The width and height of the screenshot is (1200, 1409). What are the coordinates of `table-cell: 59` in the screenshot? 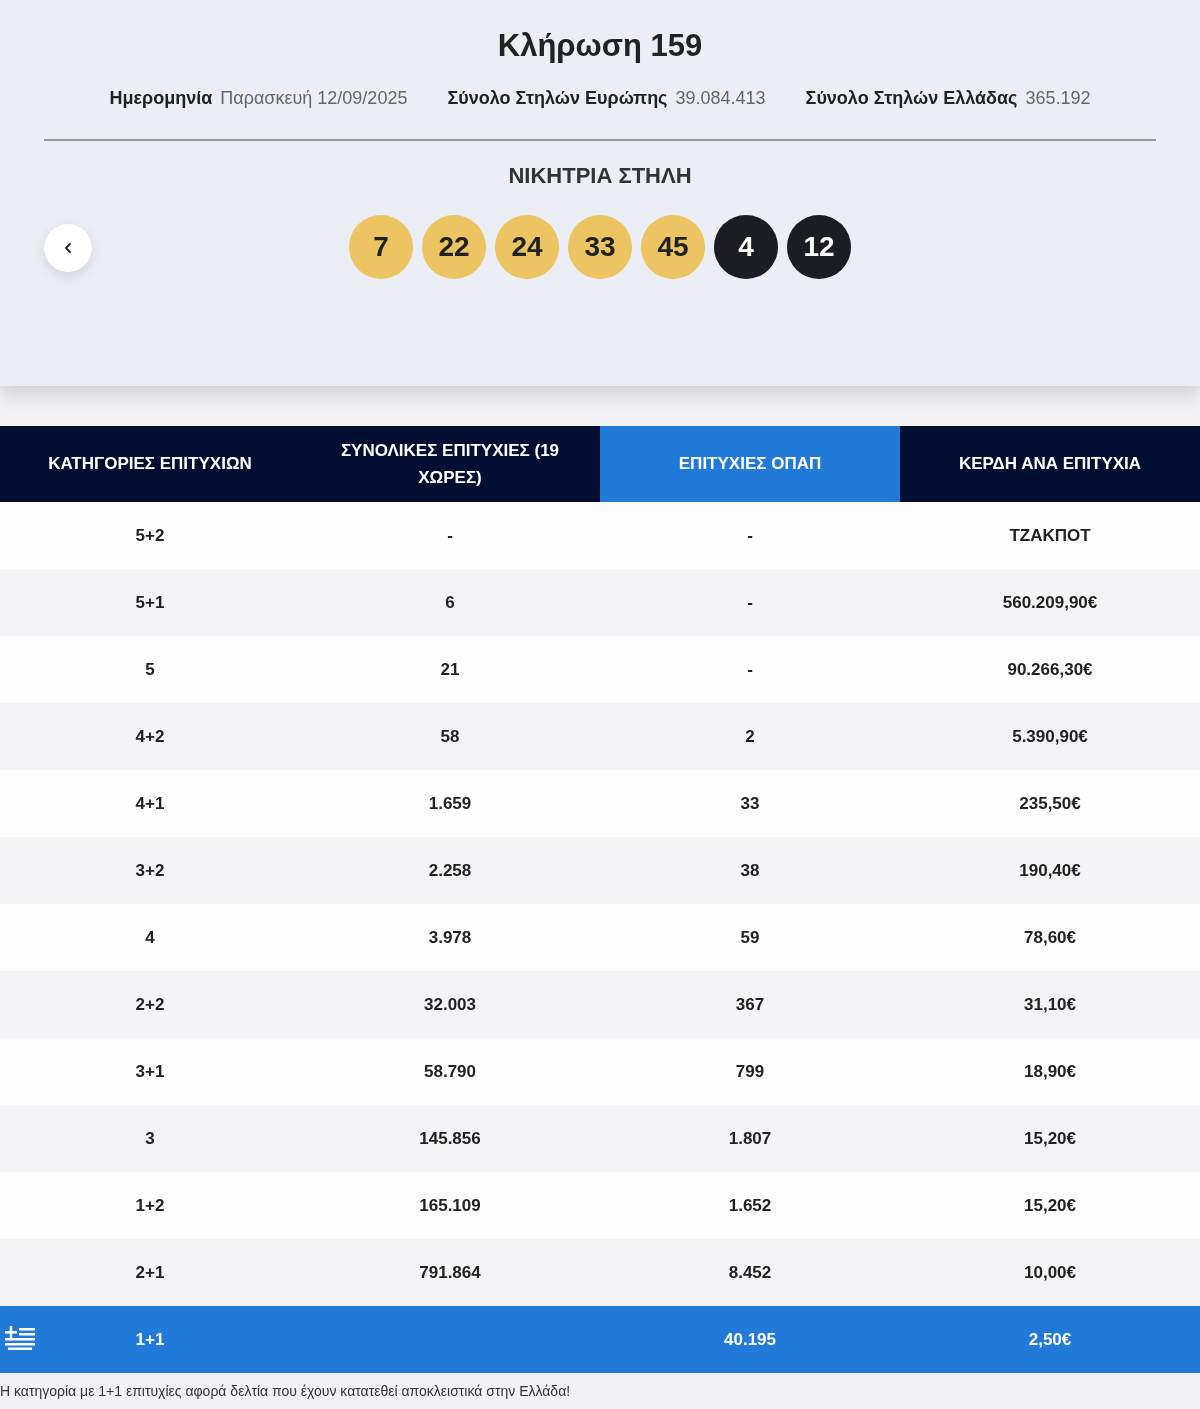 It's located at (750, 937).